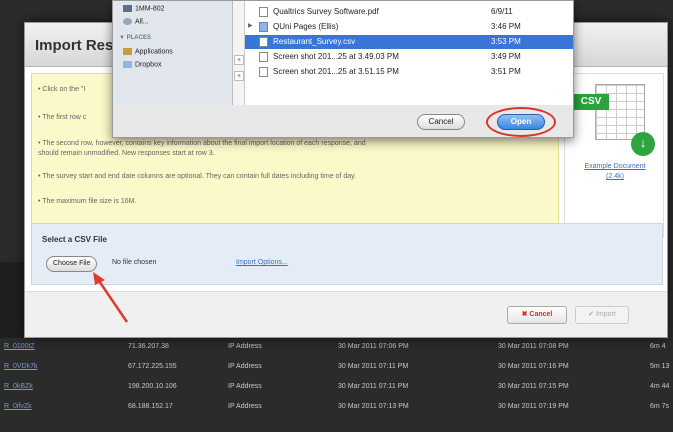 This screenshot has height=432, width=673. What do you see at coordinates (660, 386) in the screenshot?
I see `duration-cell: 4m 44` at bounding box center [660, 386].